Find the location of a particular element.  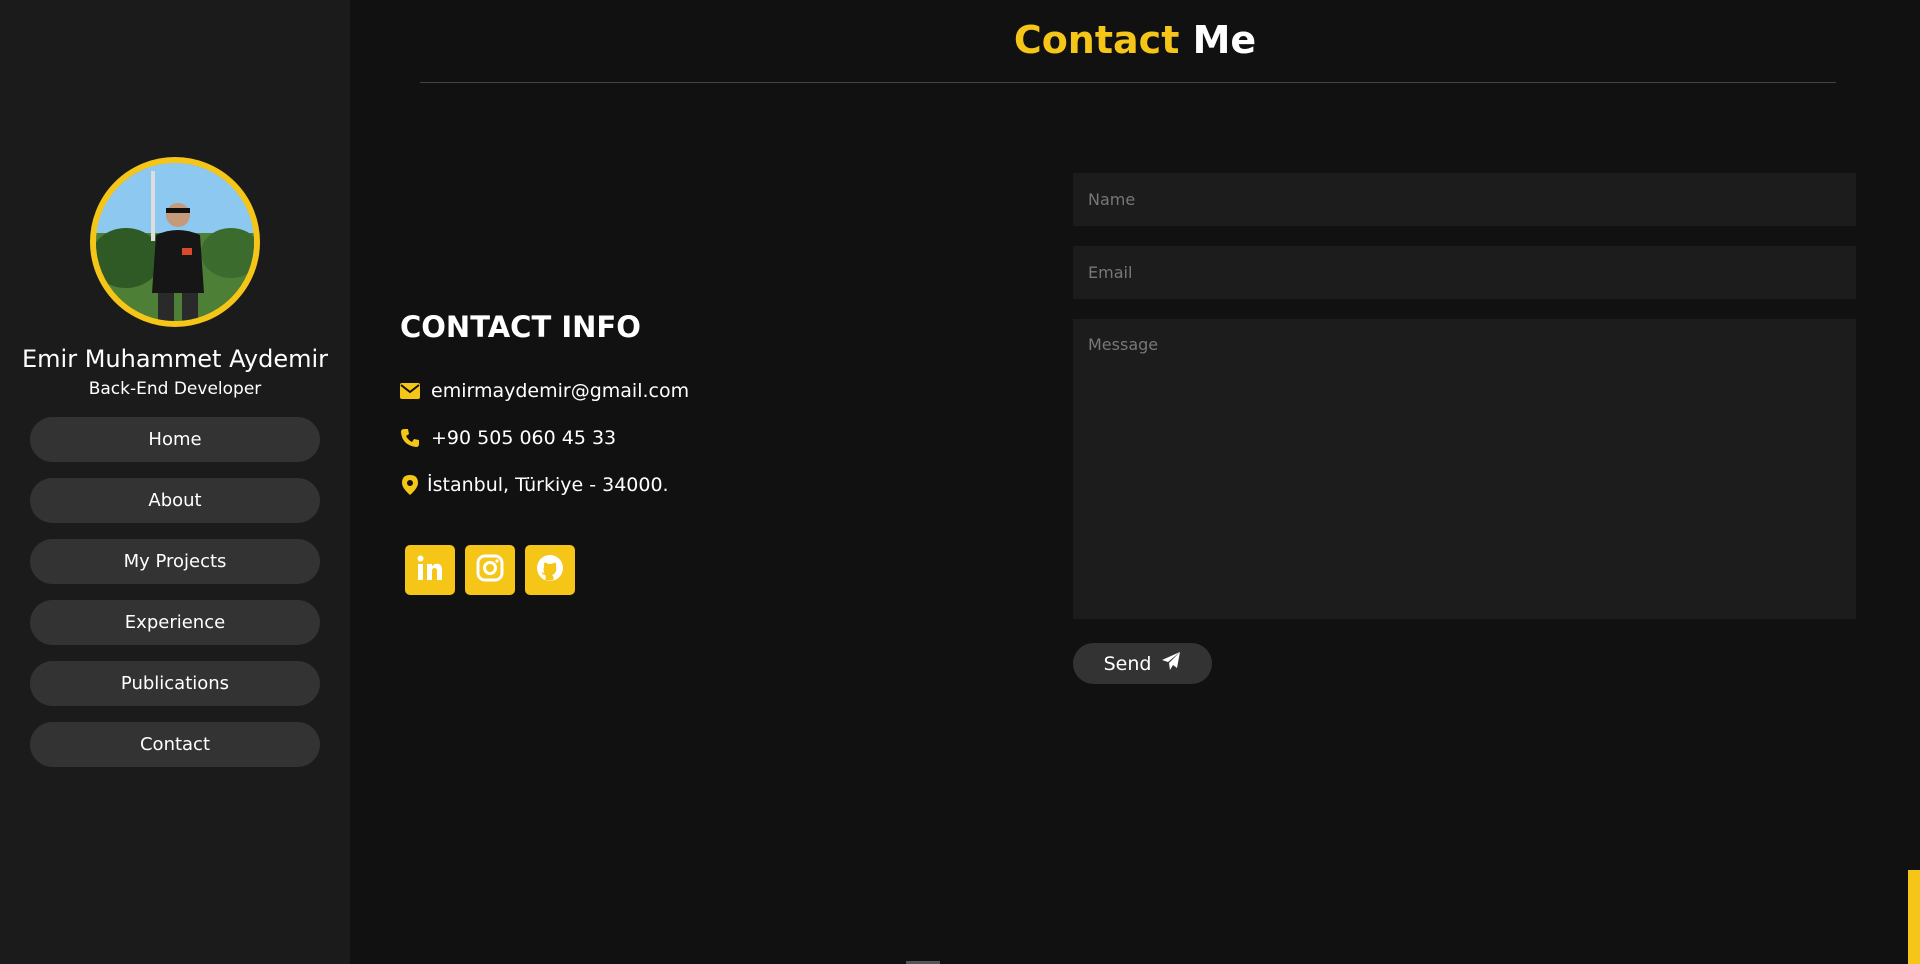

nav-item-home: Home is located at coordinates (175, 439).